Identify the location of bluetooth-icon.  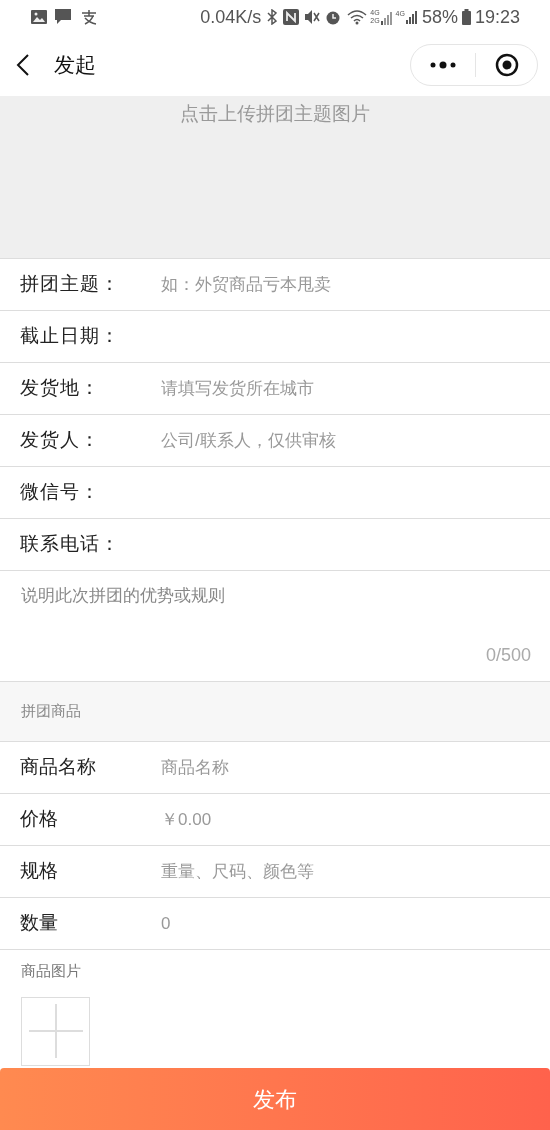
(272, 17).